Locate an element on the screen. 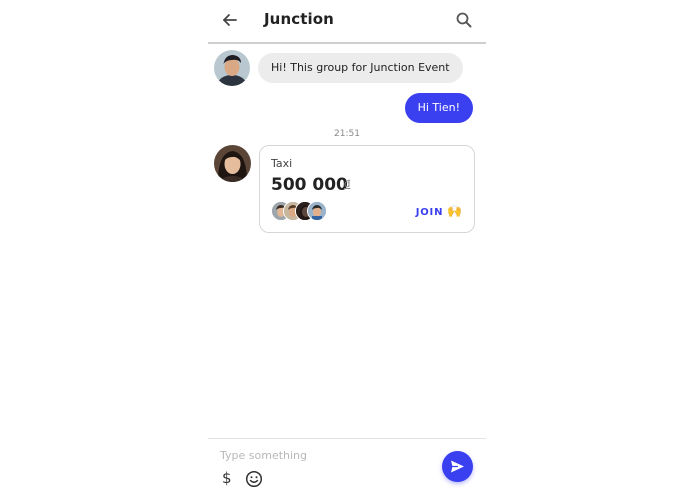 This screenshot has height=495, width=695. chat-header: Junction is located at coordinates (347, 22).